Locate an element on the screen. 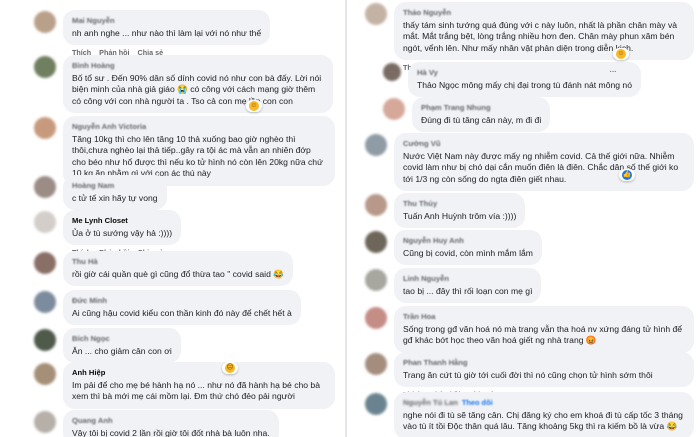  comment-author: Nguyễn Tú Lan Theo dõi is located at coordinates (544, 403).